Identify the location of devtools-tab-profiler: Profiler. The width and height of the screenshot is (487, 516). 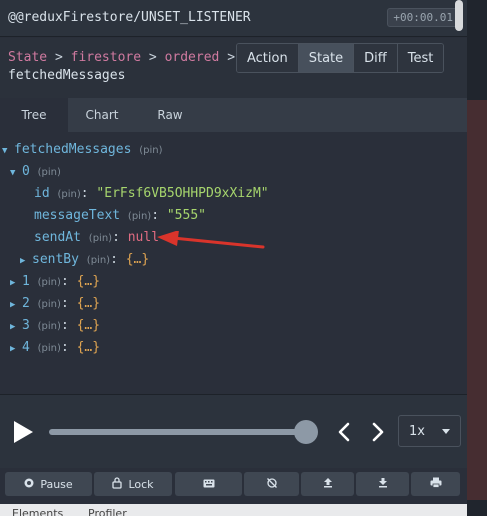
(107, 511).